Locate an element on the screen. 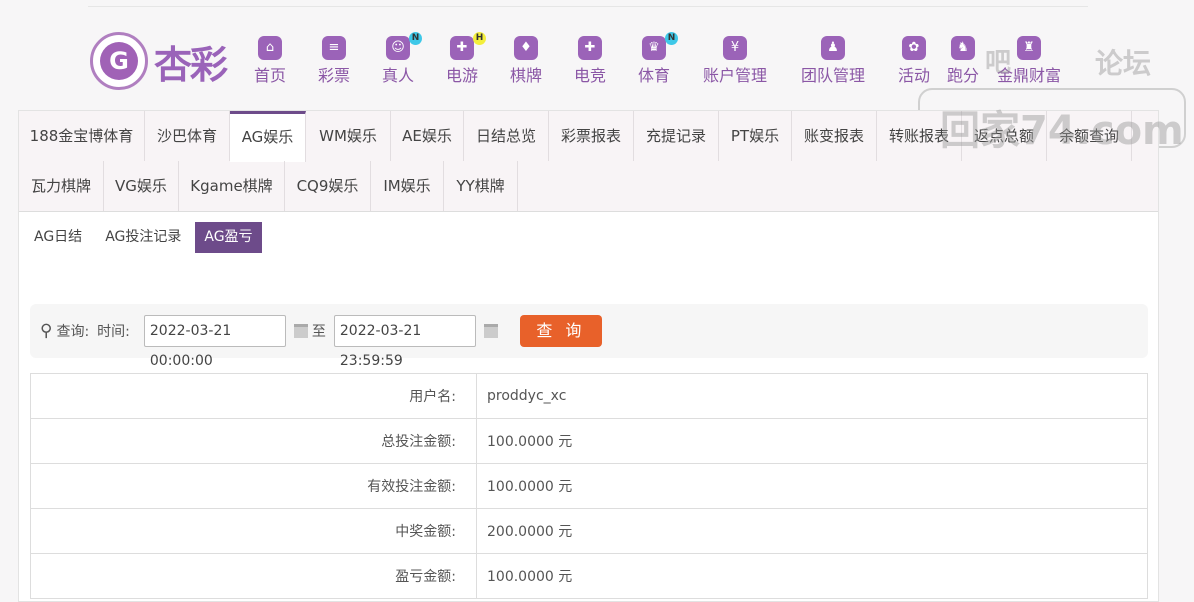 The image size is (1194, 602). nav-label: 首页 is located at coordinates (270, 75).